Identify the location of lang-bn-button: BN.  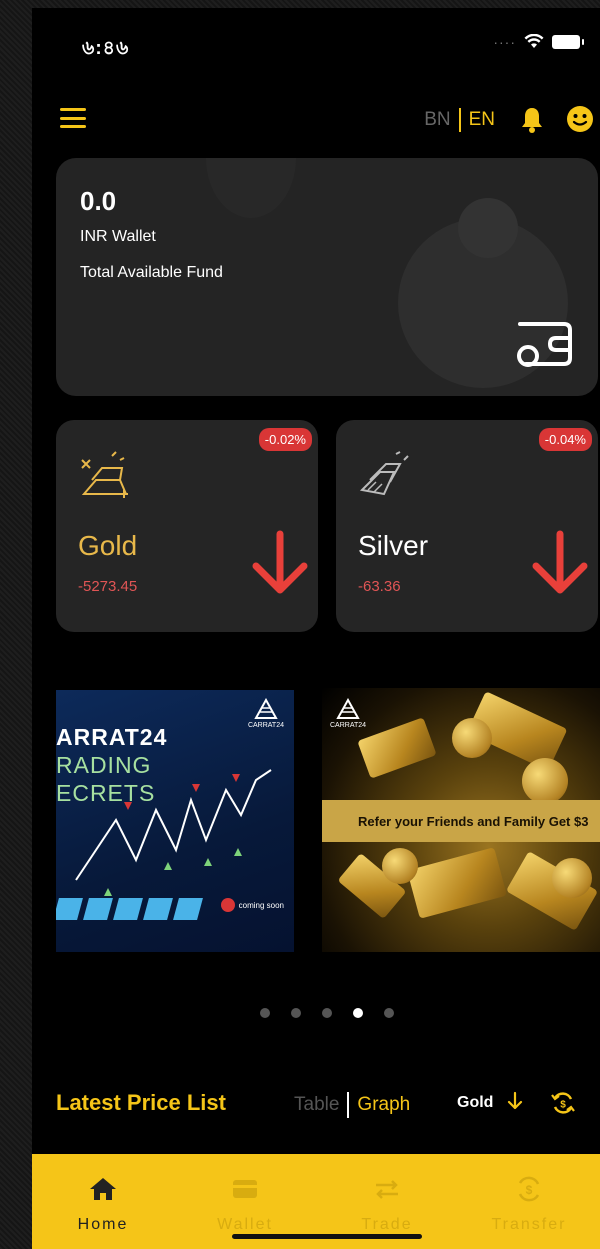
(437, 120).